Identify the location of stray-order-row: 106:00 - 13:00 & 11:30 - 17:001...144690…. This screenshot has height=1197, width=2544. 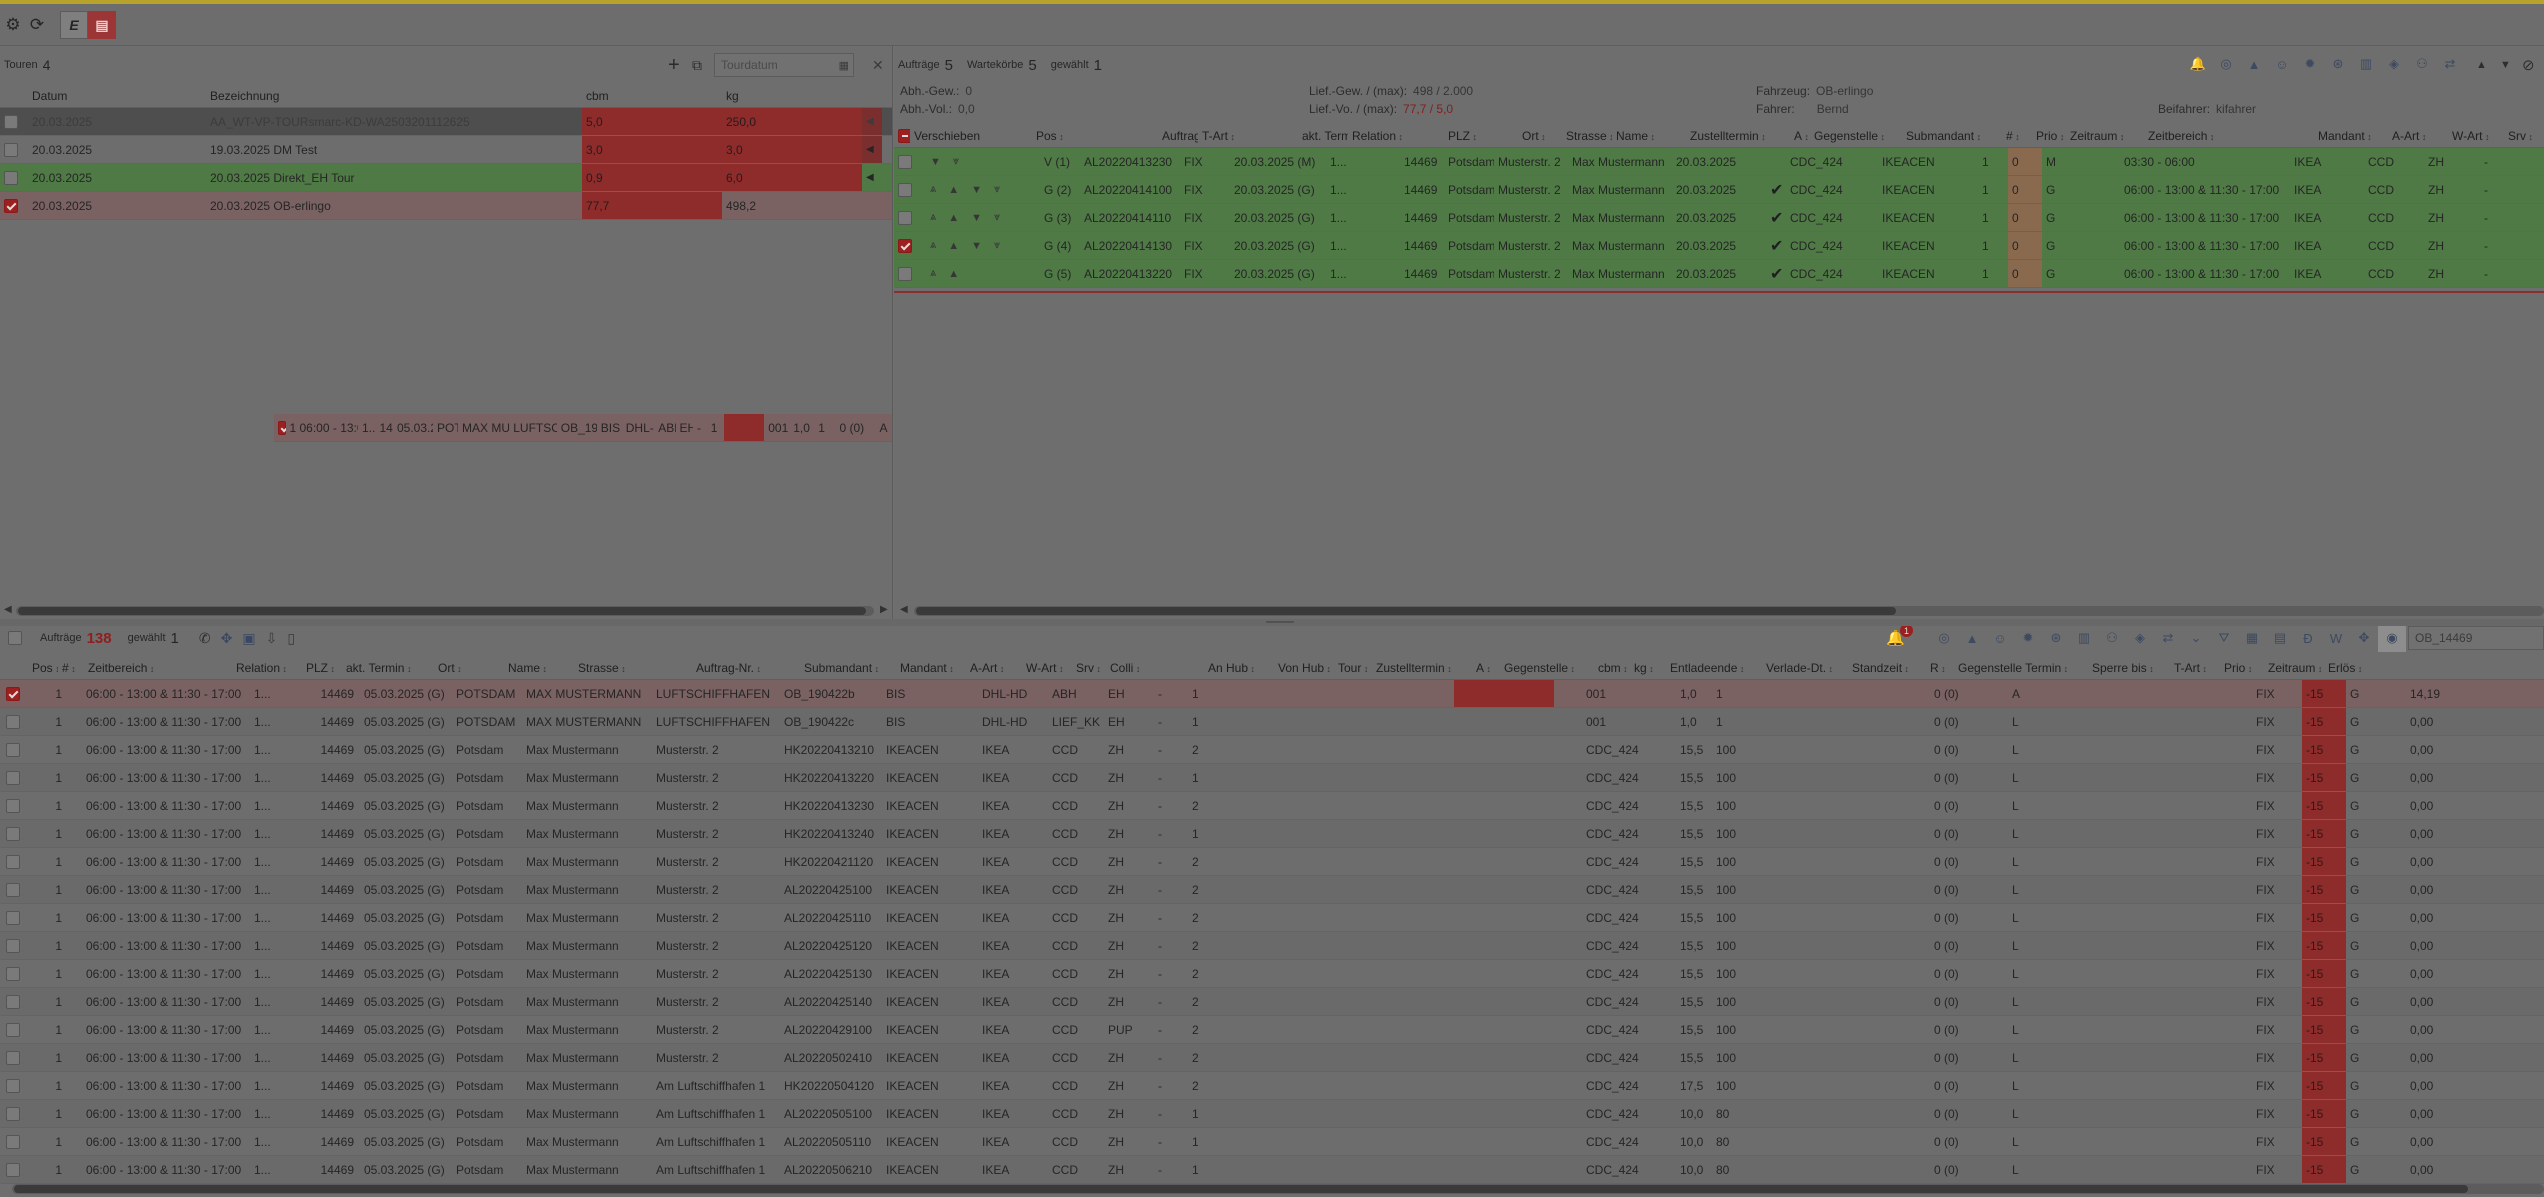
(583, 428).